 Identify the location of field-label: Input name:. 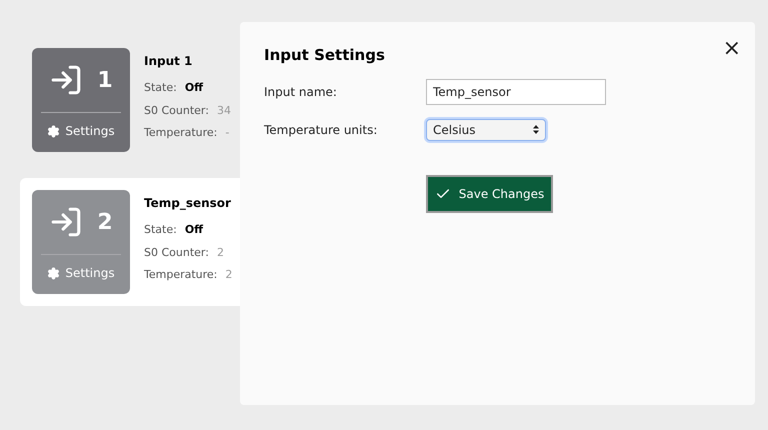
(301, 92).